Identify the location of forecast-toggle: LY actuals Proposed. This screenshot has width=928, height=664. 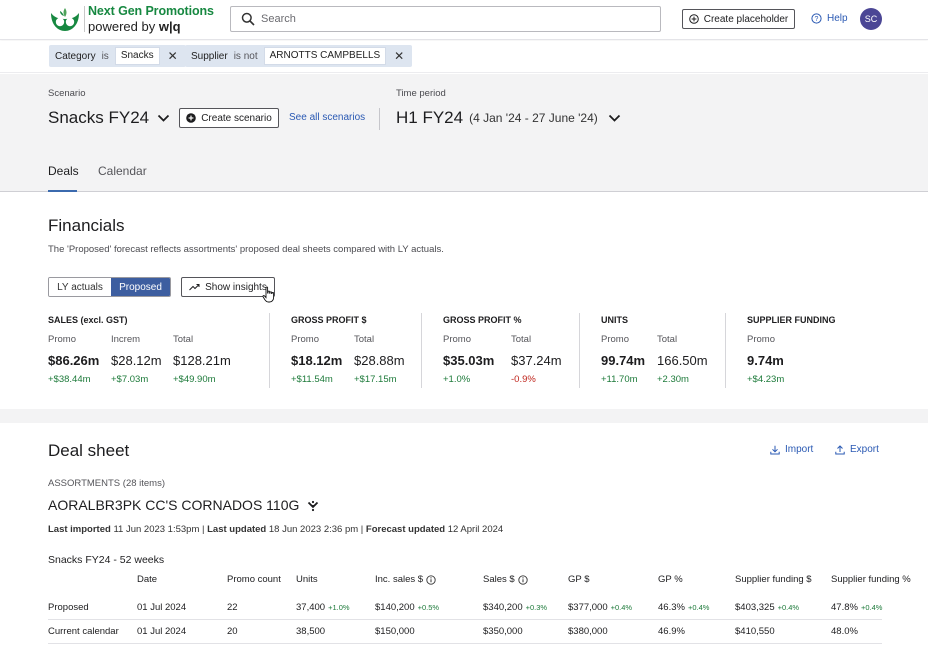
(109, 287).